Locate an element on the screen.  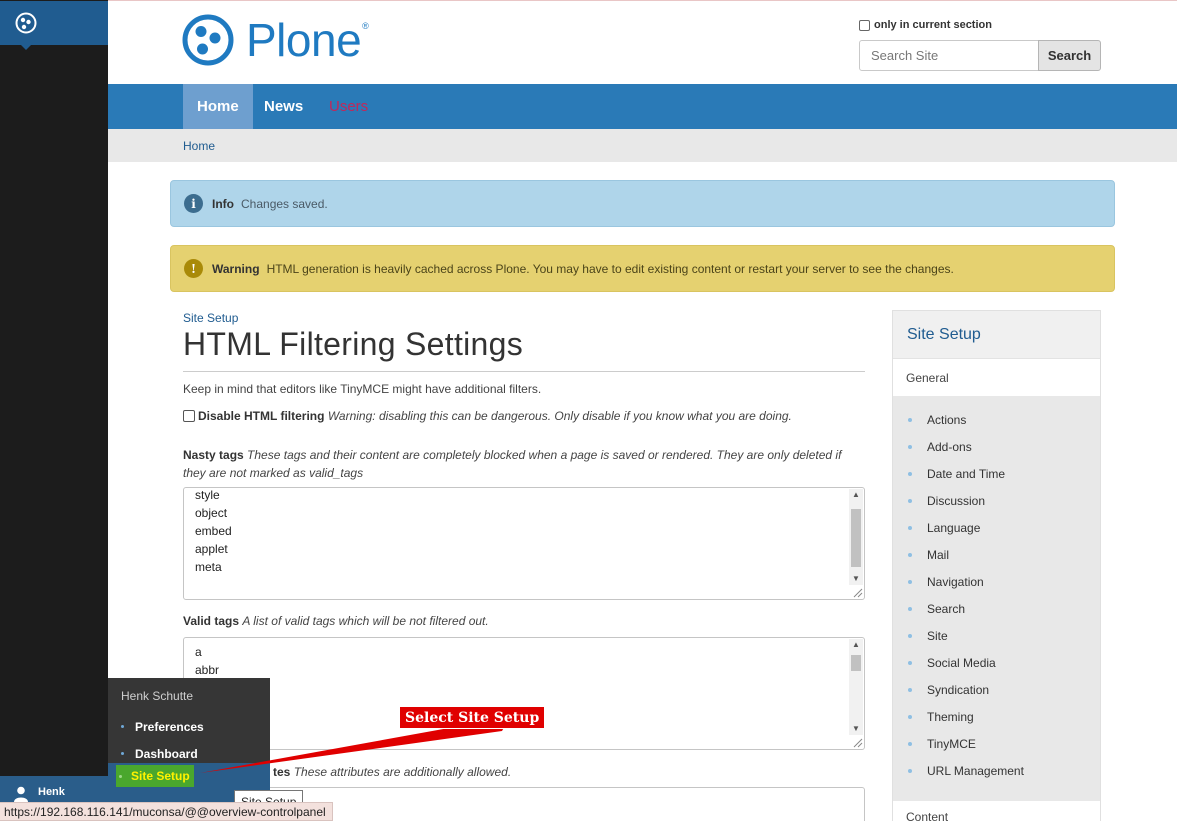
toolbar-user-name: Henk is located at coordinates (51, 792).